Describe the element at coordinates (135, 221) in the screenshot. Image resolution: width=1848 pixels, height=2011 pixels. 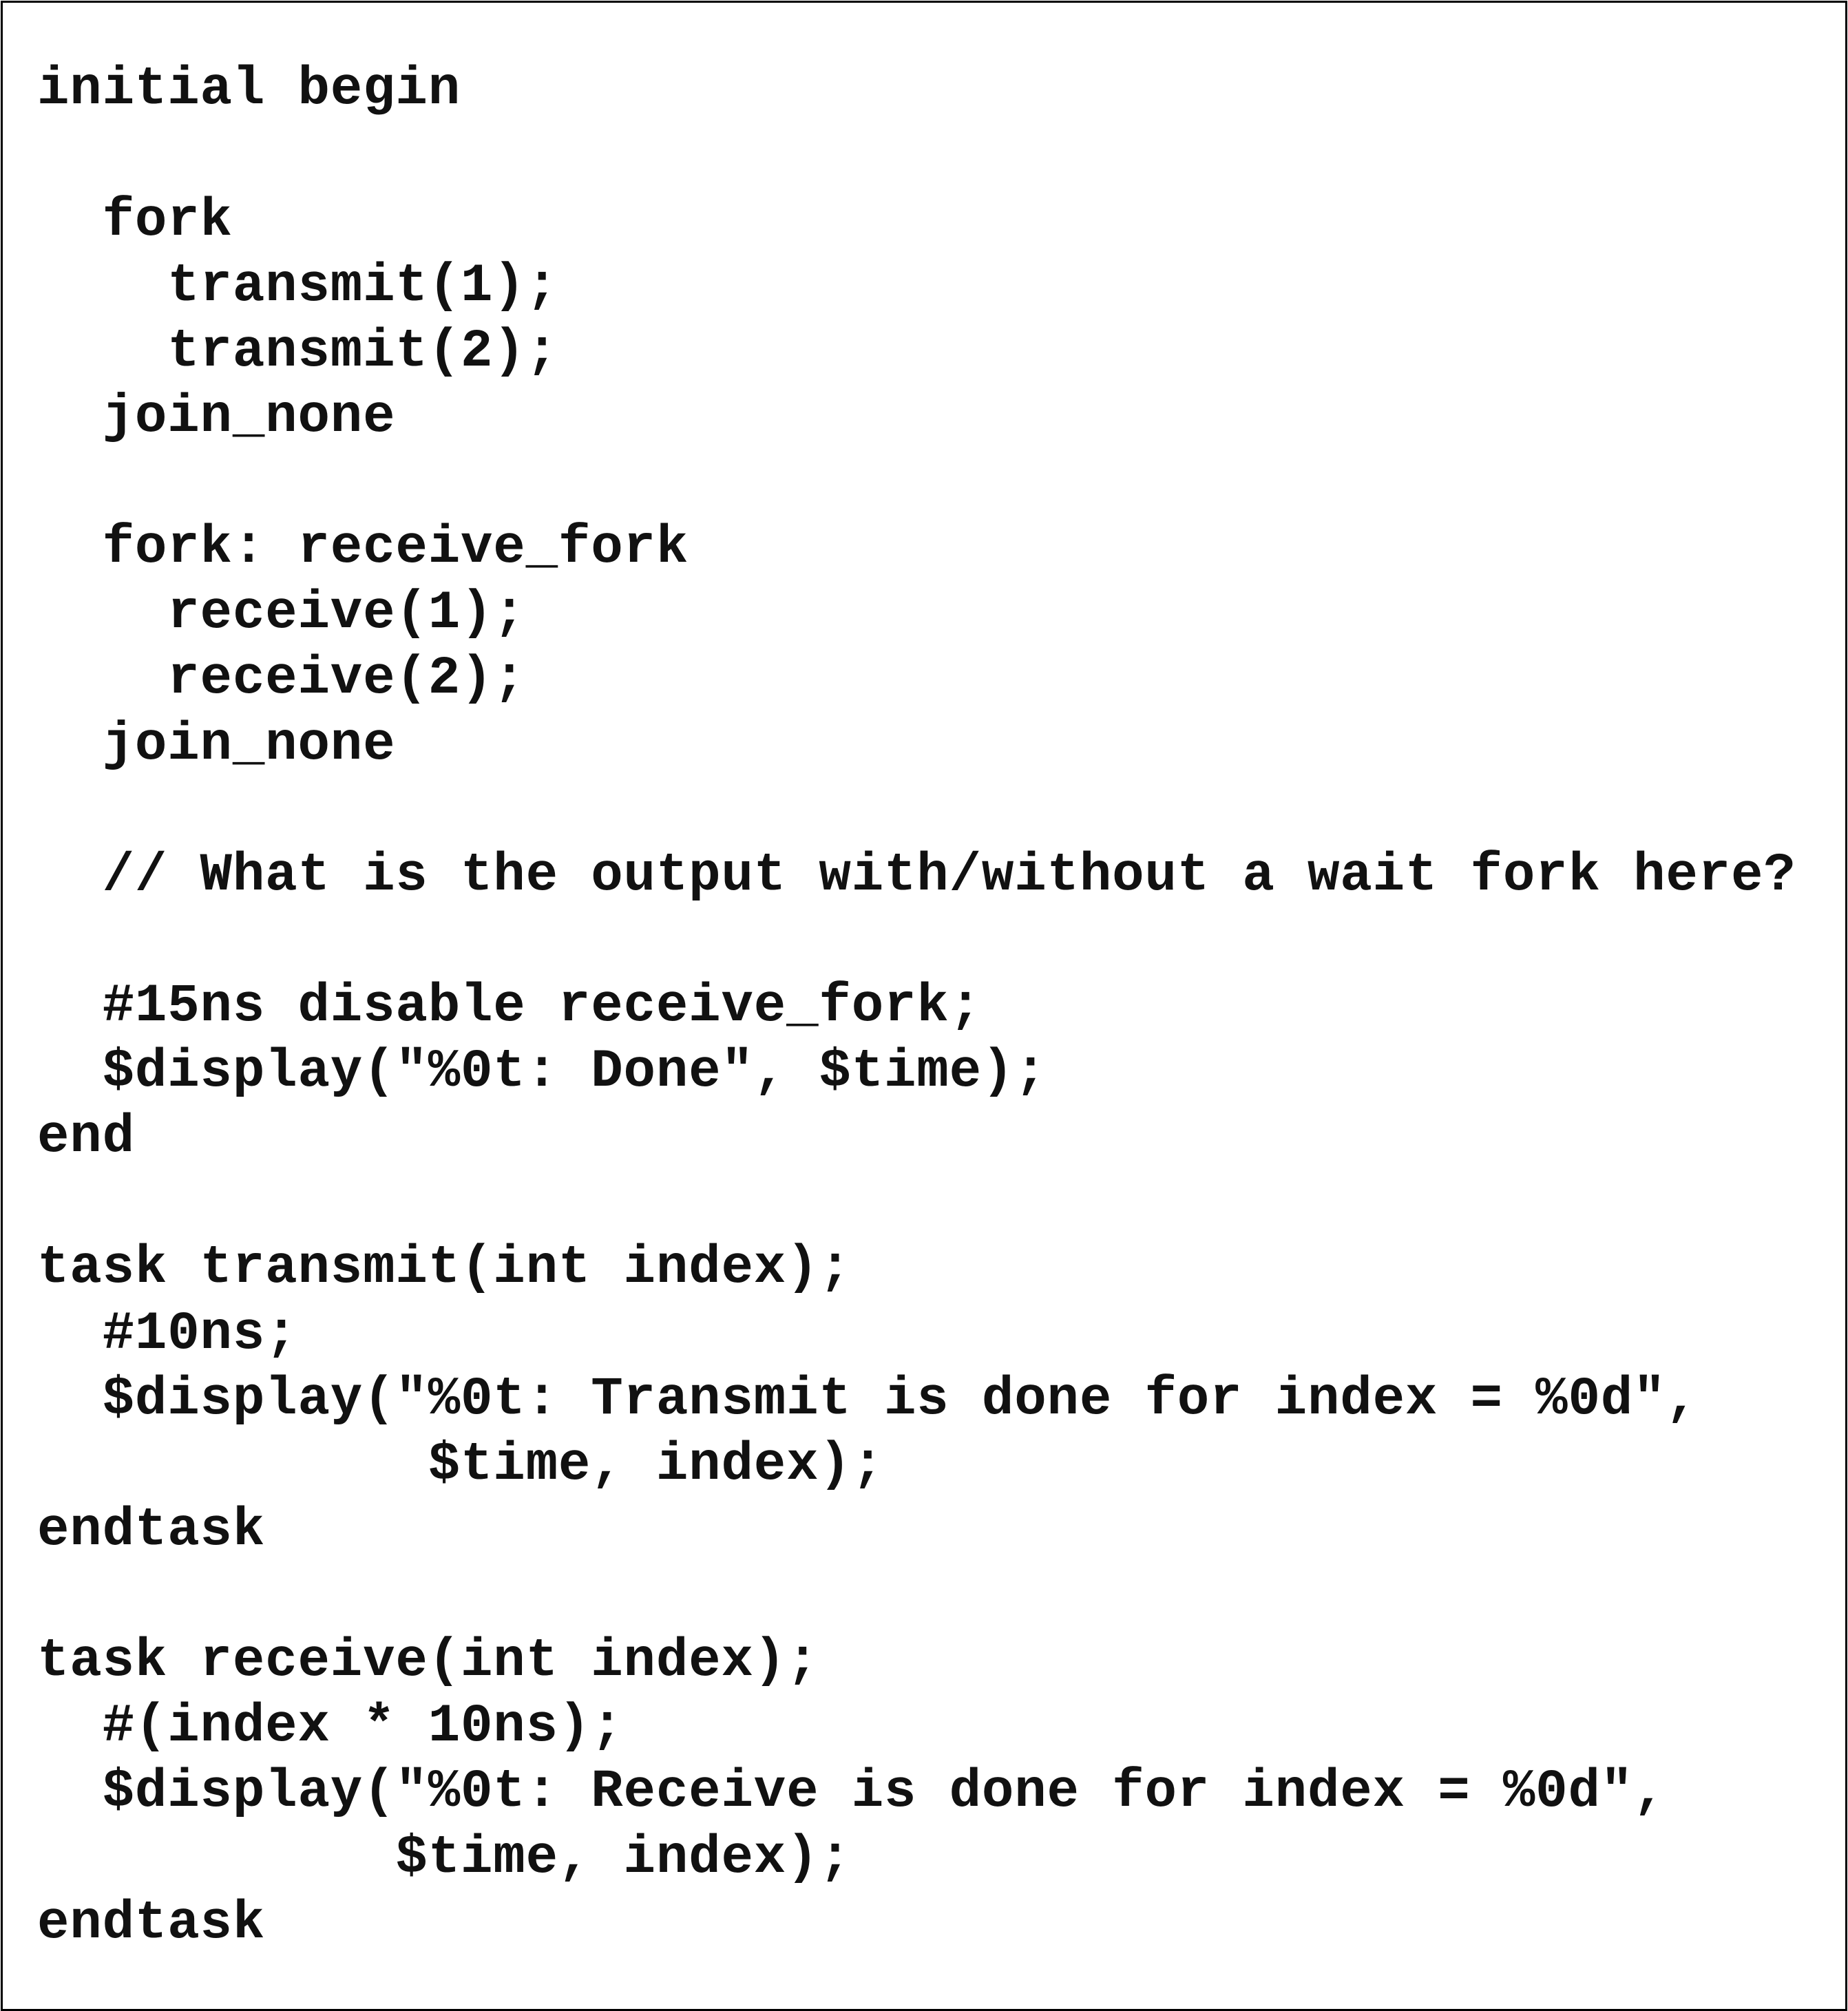
I see `code-line-3: fork` at that location.